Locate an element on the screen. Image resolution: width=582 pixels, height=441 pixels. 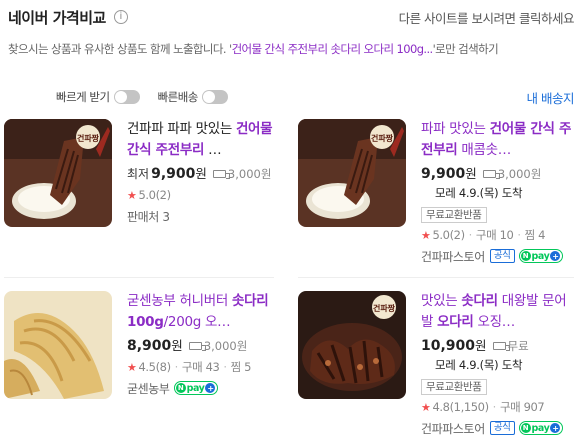
other-sites-link: 다른 사이트를 보시려면 클릭하세요 is located at coordinates (487, 17).